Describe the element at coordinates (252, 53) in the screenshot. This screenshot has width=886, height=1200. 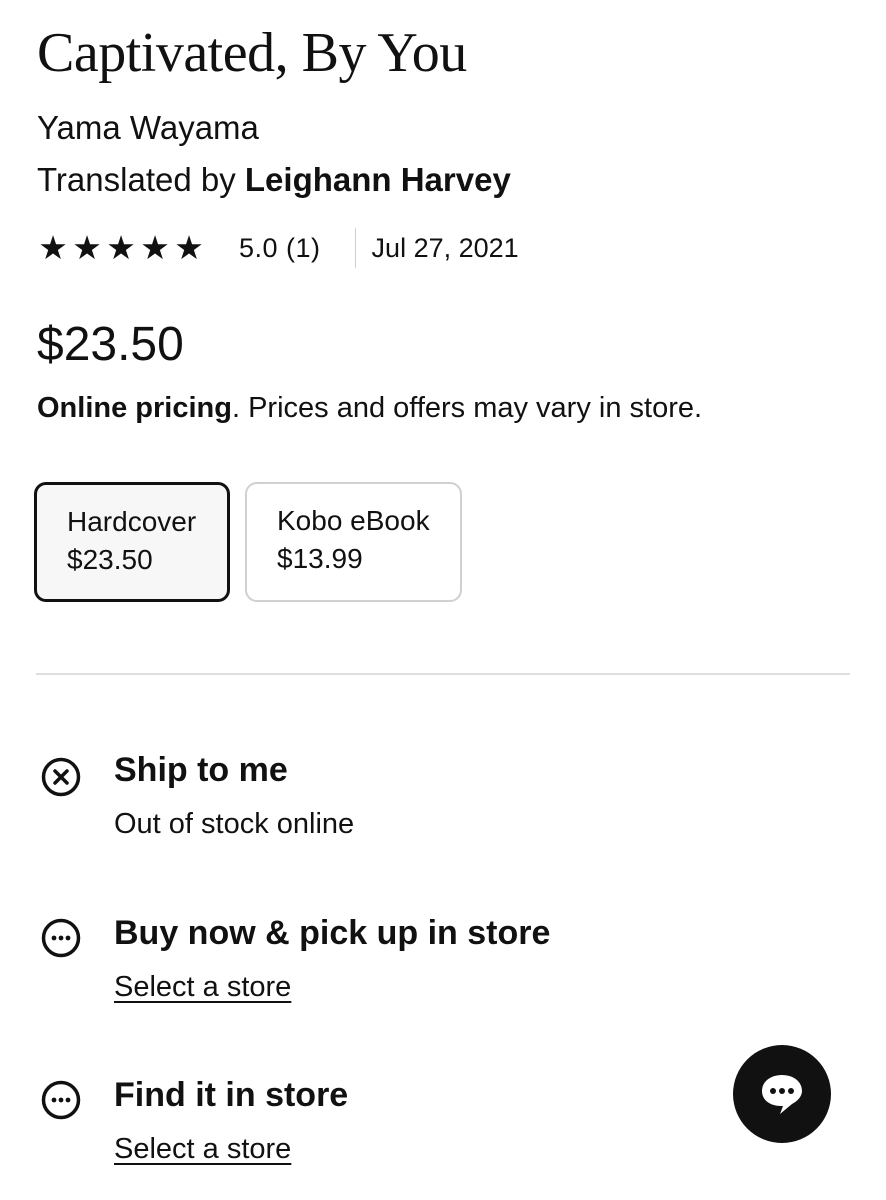
I see `book-title: Captivated, By You` at that location.